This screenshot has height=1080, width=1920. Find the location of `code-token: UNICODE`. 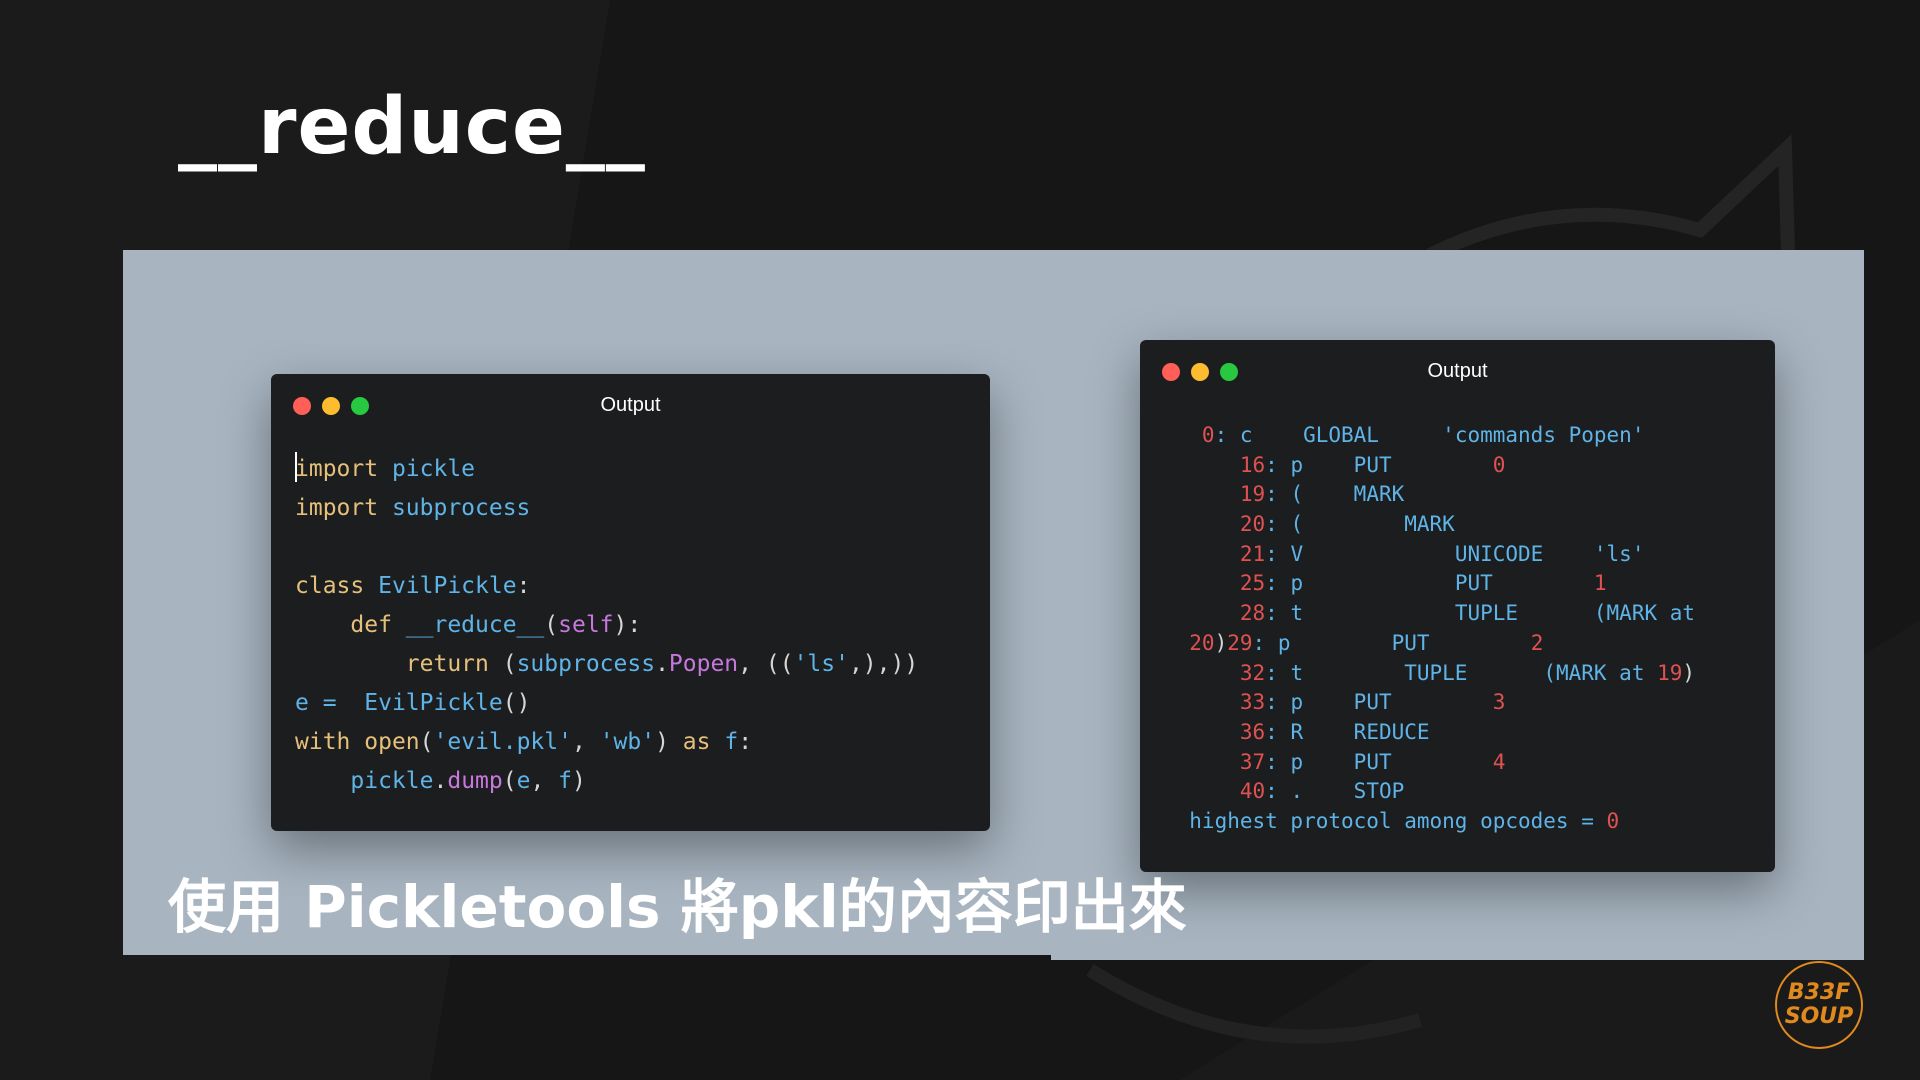

code-token: UNICODE is located at coordinates (1524, 553).